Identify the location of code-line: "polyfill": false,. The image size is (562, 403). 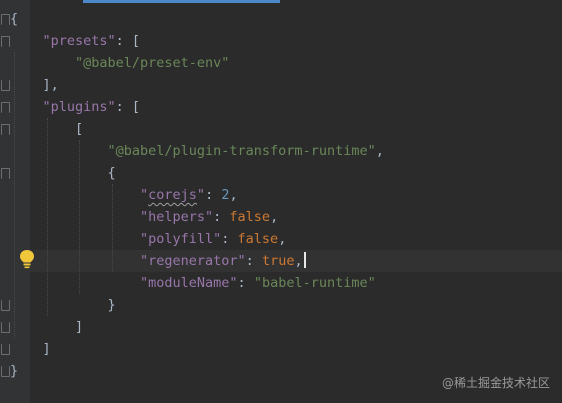
(148, 239).